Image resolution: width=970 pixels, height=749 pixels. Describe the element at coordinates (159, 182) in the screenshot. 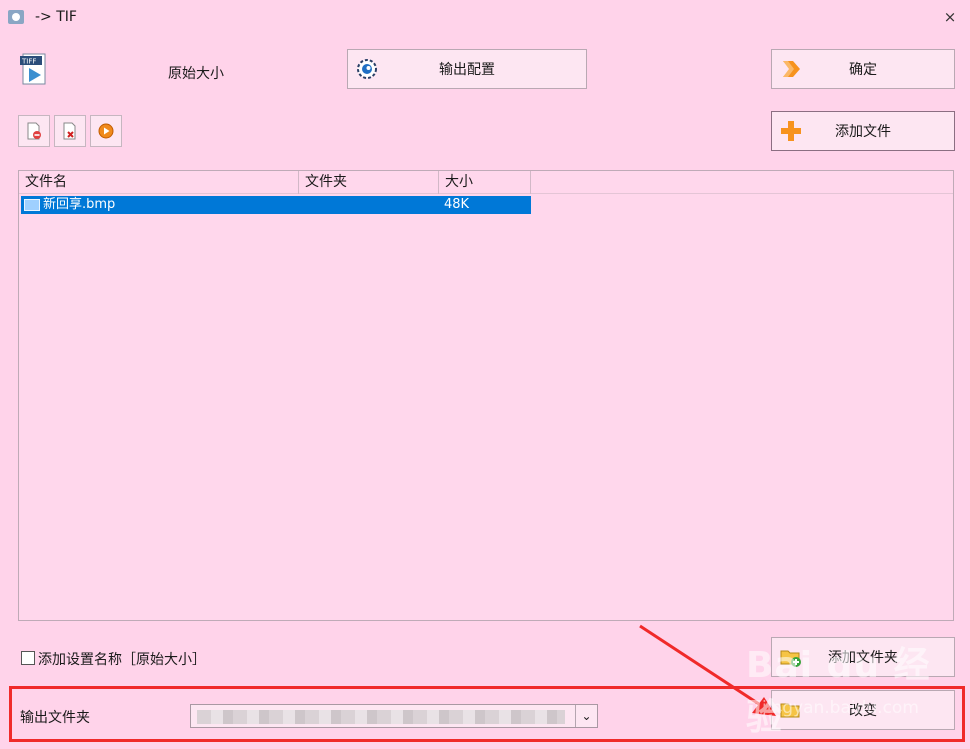

I see `column-header-filename: 文件名` at that location.